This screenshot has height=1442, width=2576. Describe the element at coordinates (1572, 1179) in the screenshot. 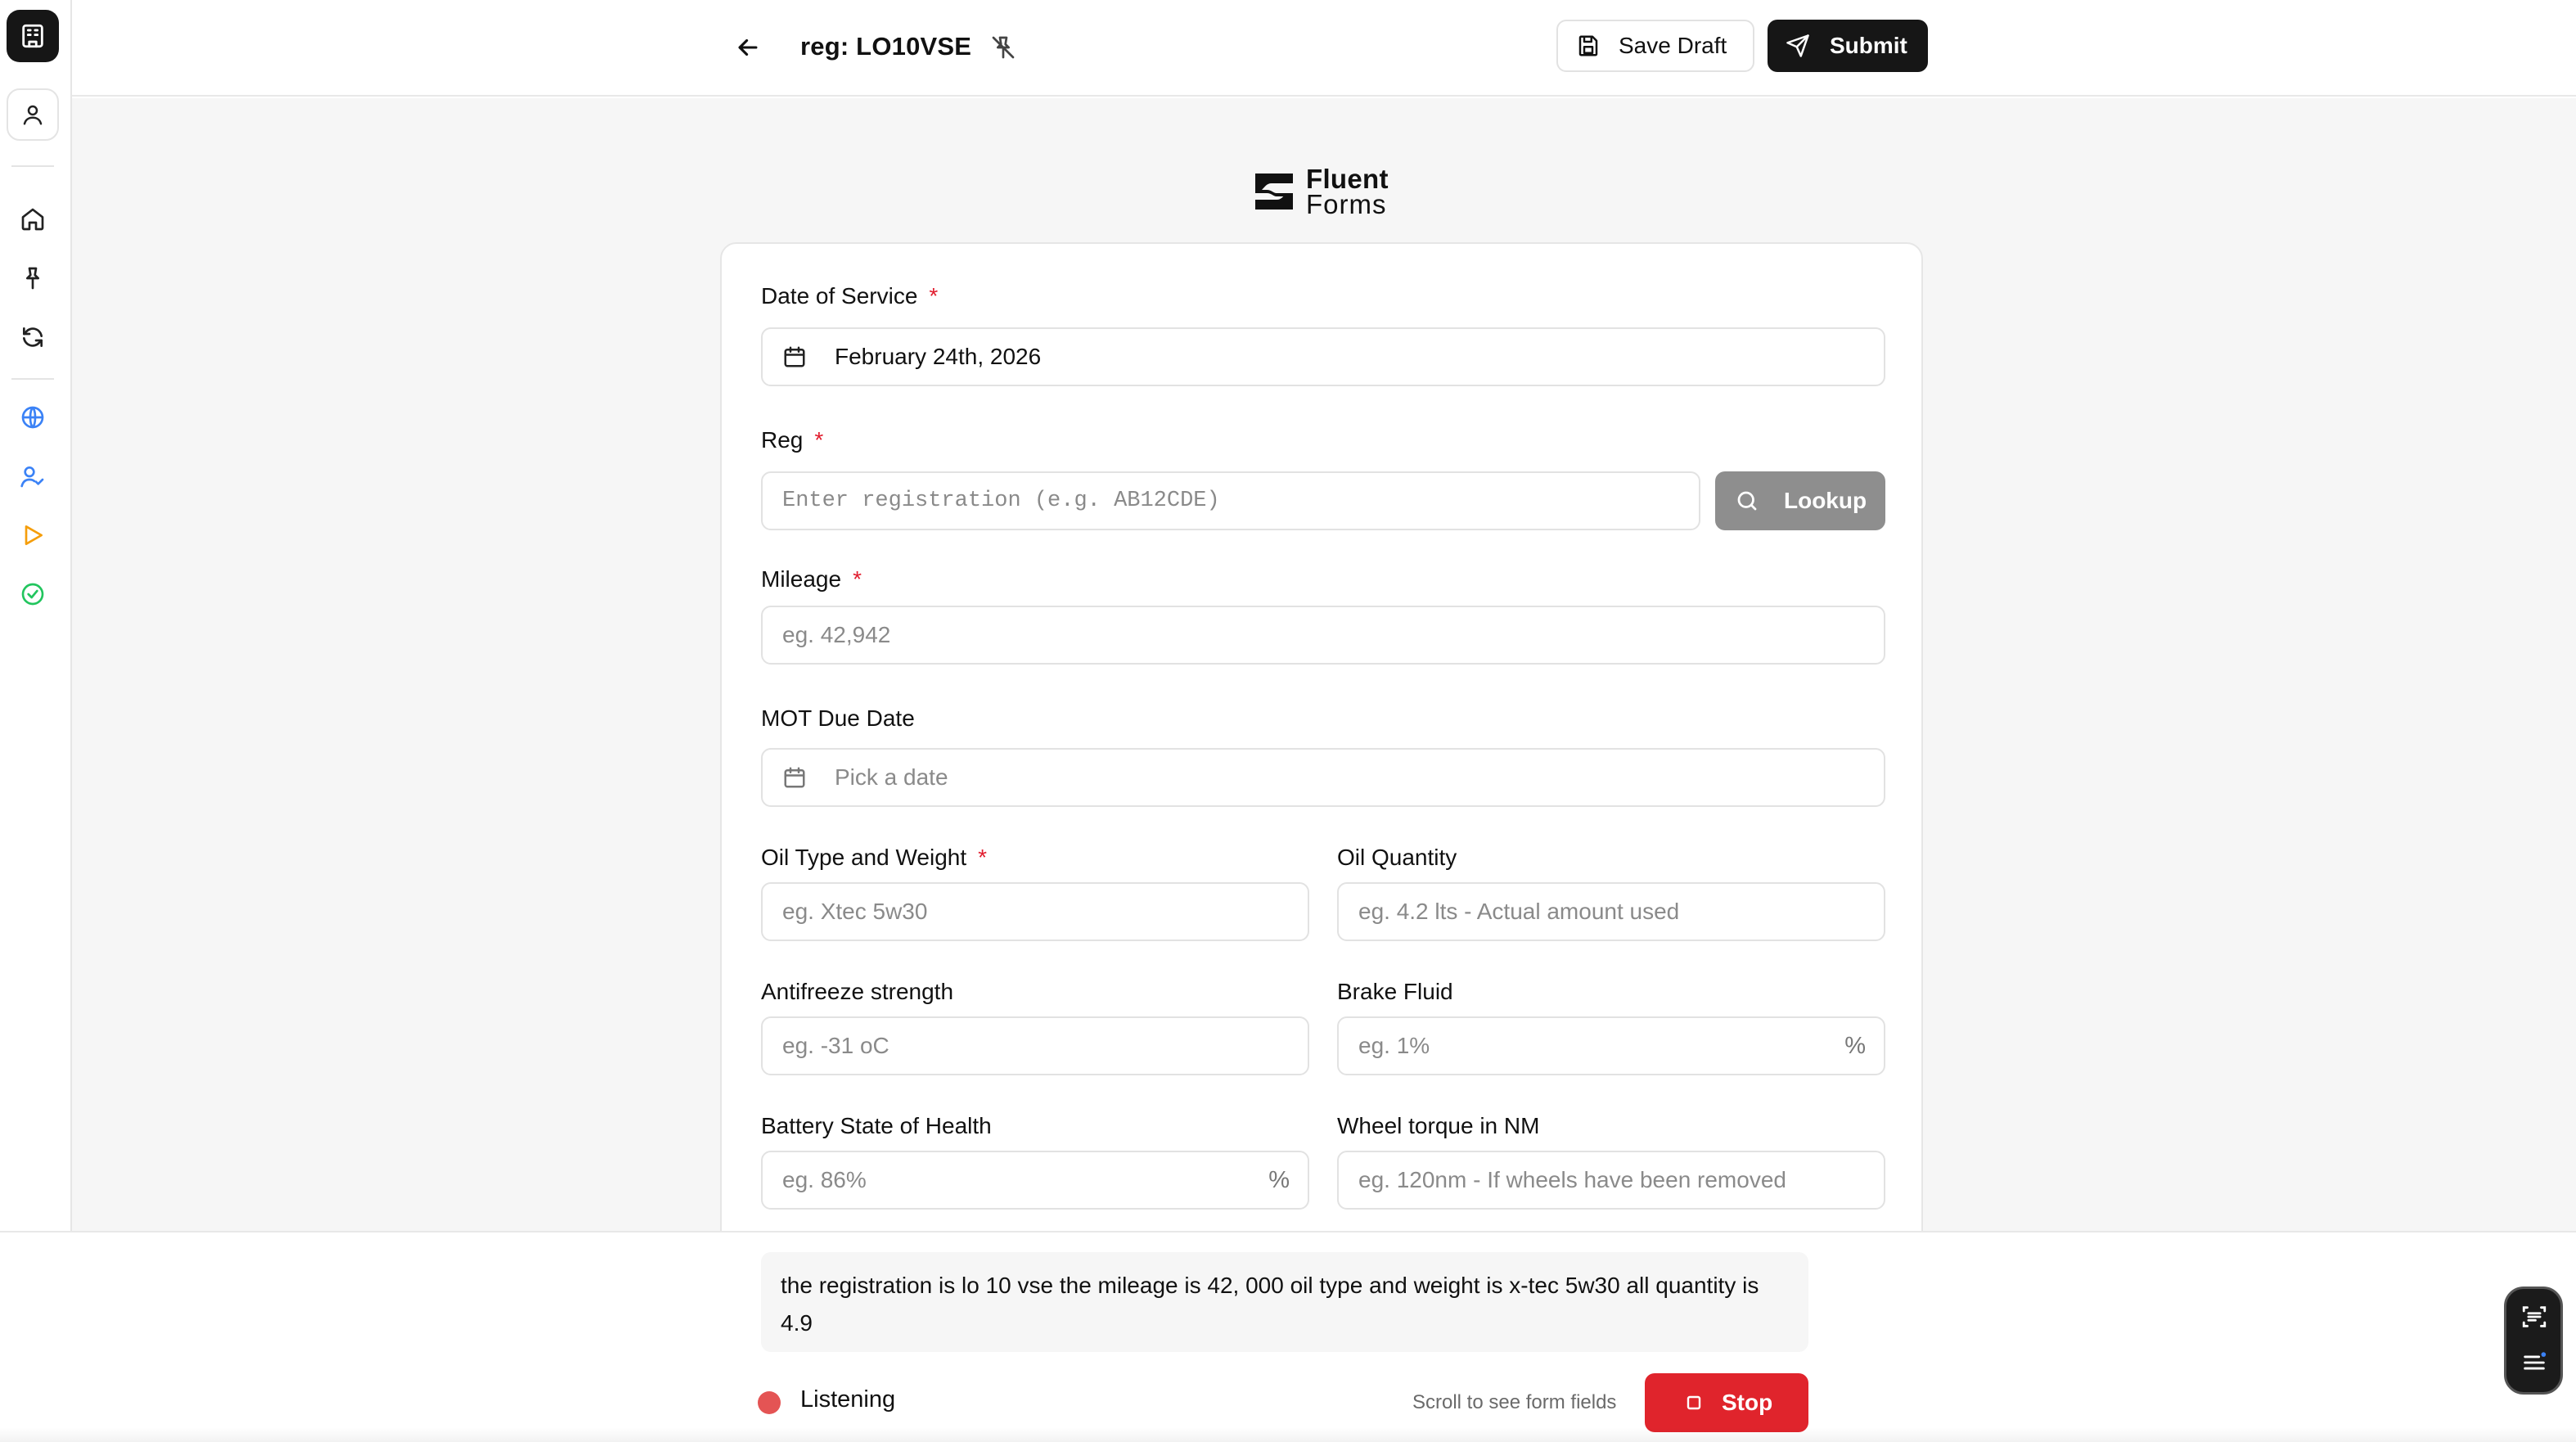

I see `wheel-torque-placeholder: eg. 120nm - If wheels have been removed` at that location.